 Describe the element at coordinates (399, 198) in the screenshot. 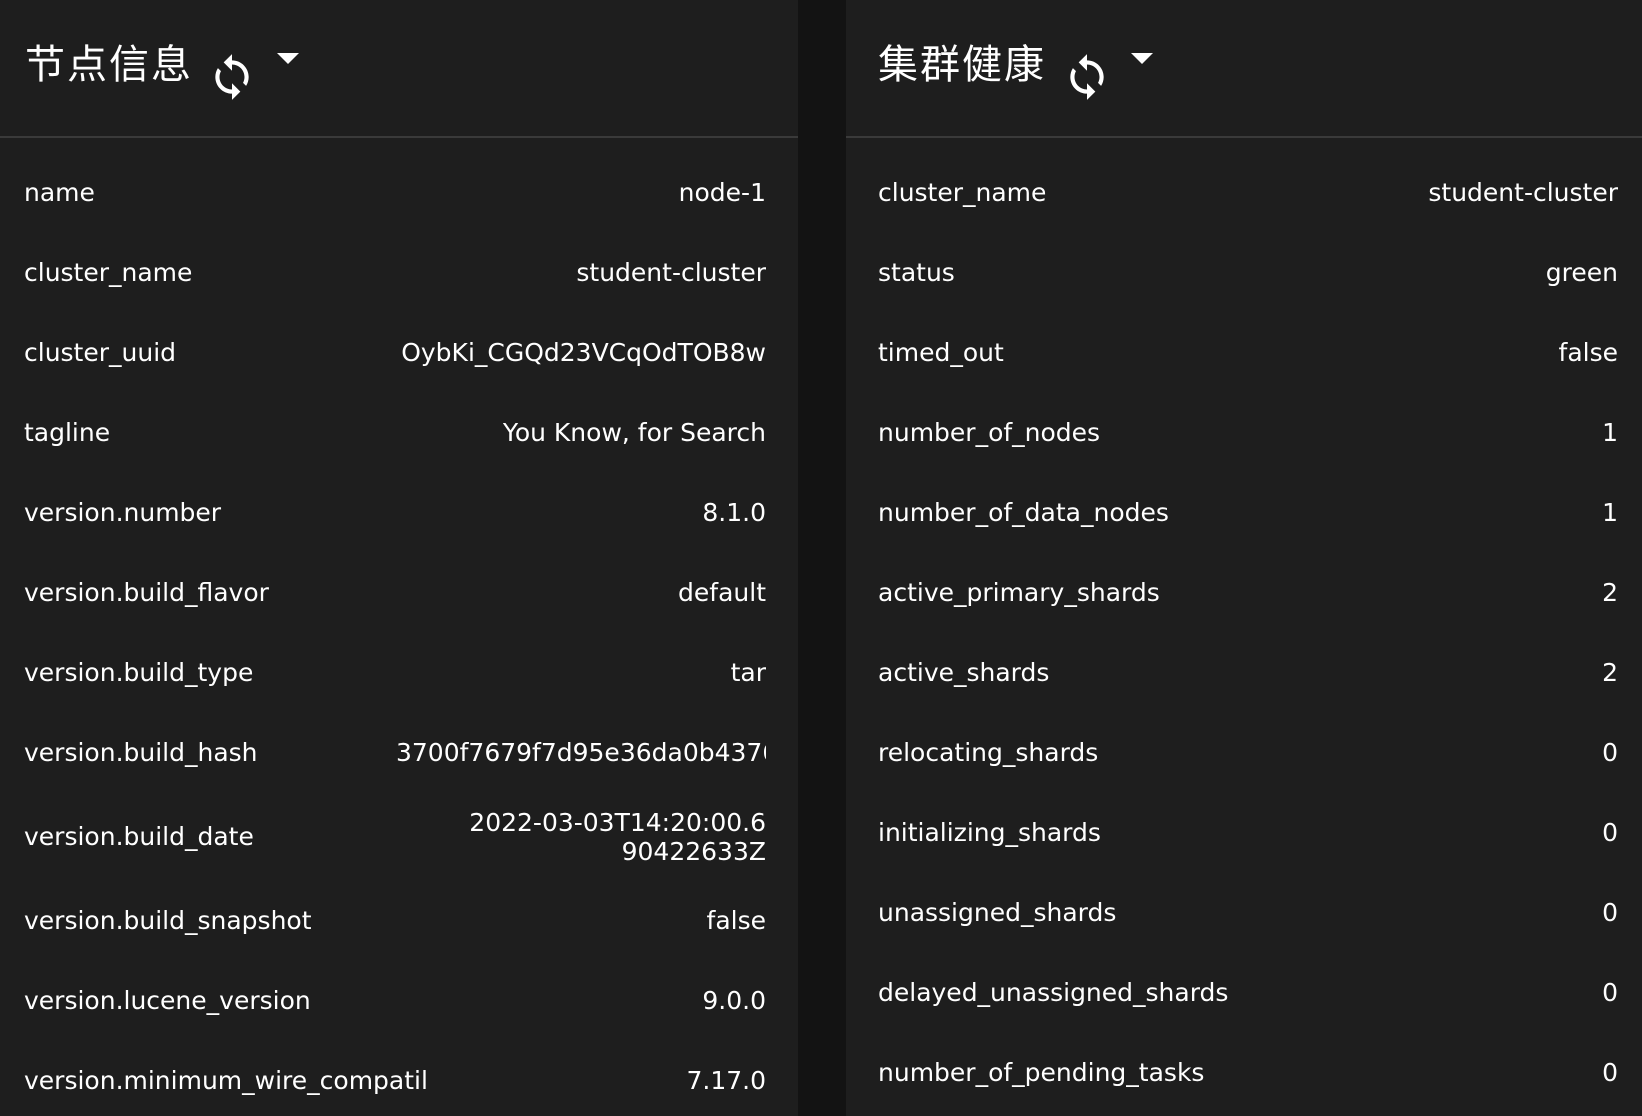

I see `node-info-row: name node-1` at that location.